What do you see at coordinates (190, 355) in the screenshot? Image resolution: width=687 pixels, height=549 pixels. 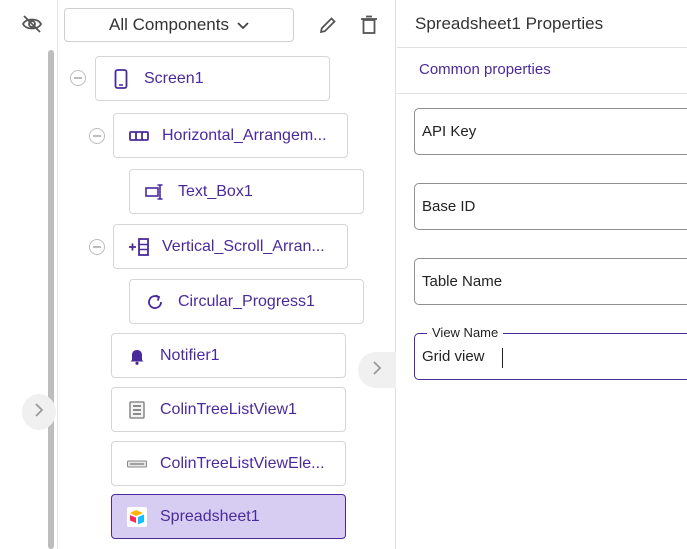 I see `tree-node-label: Notifier1` at bounding box center [190, 355].